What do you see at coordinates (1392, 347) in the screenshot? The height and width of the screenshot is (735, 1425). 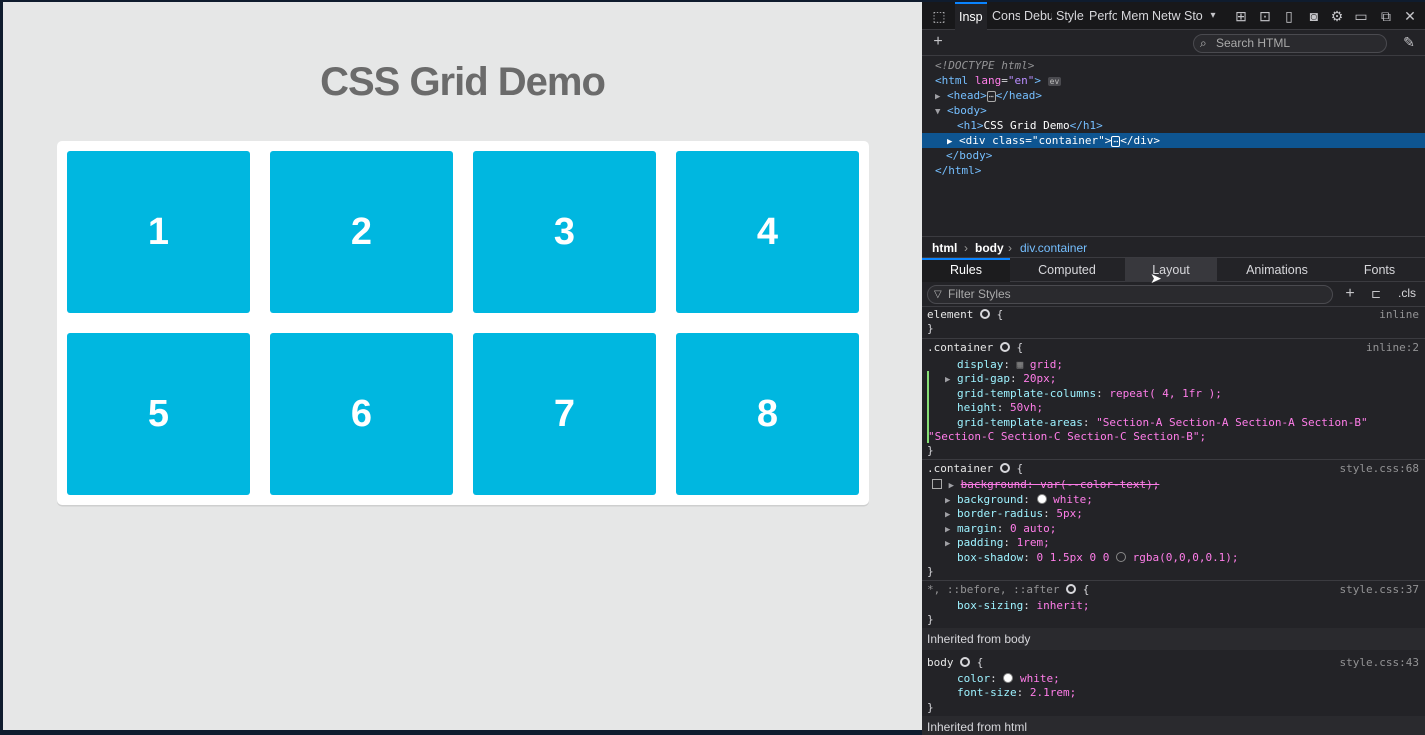 I see `rule-source: inline:2` at bounding box center [1392, 347].